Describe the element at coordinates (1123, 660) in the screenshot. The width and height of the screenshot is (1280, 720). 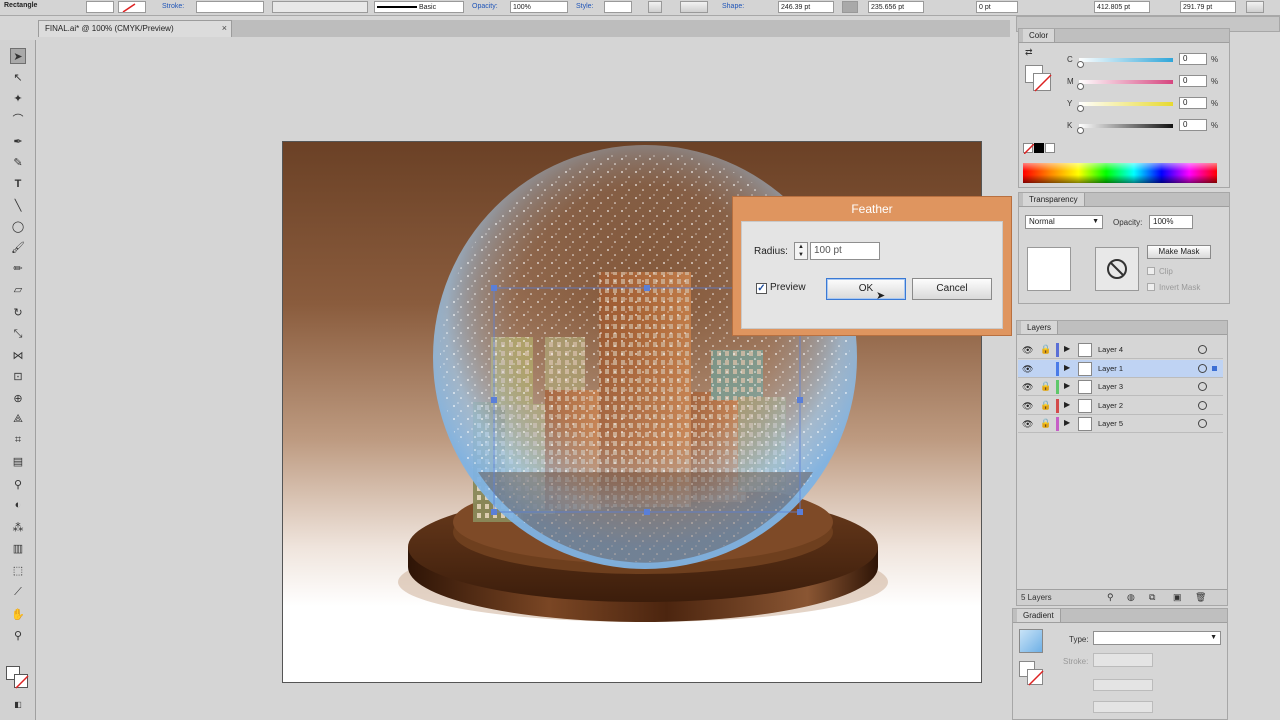
I see `stroke-gradient-buttons` at that location.